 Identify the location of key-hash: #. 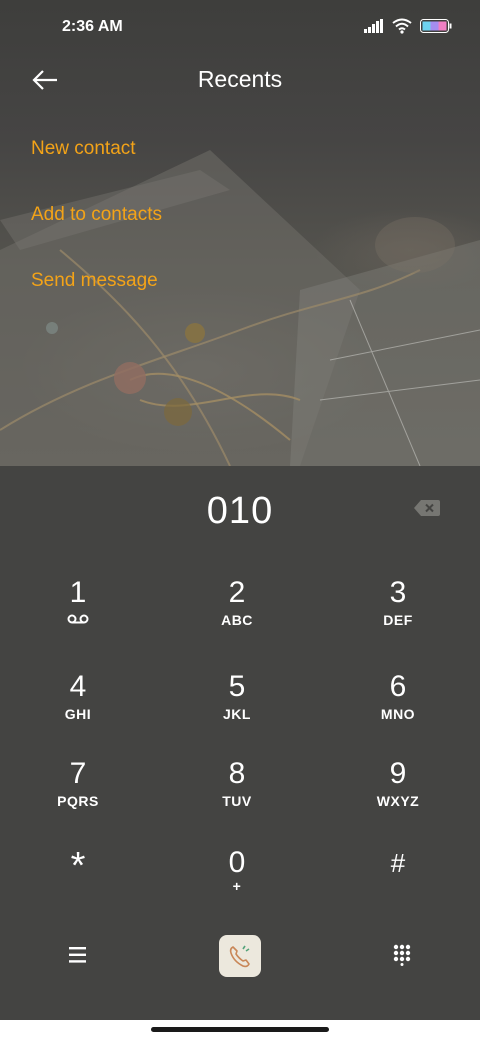
(398, 886).